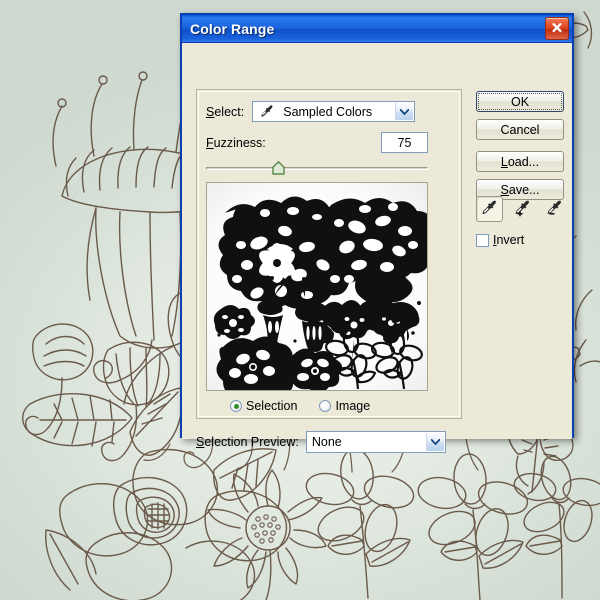  I want to click on select-row: Select: Sampled Colors, so click(311, 111).